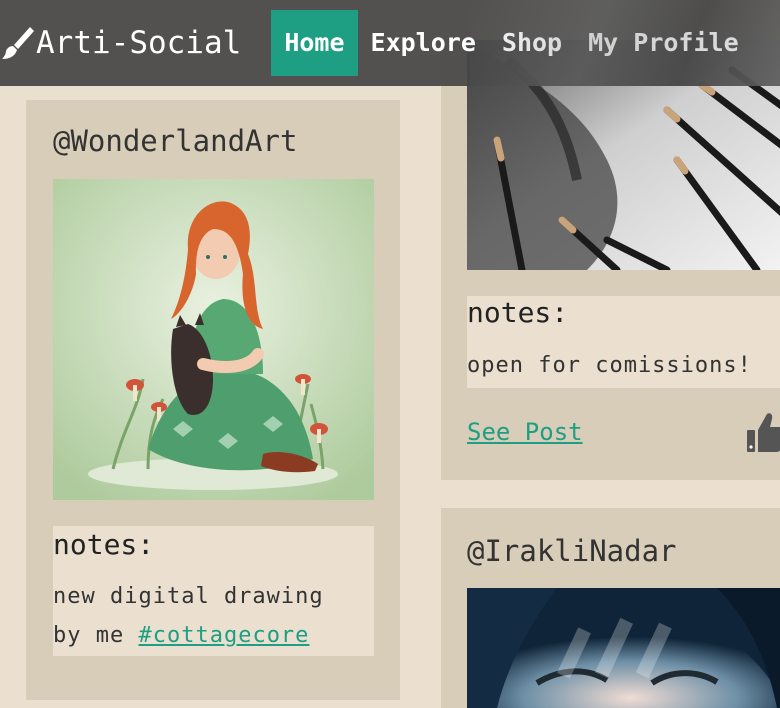 This screenshot has width=780, height=708. What do you see at coordinates (423, 43) in the screenshot?
I see `nav-explore: Explore` at bounding box center [423, 43].